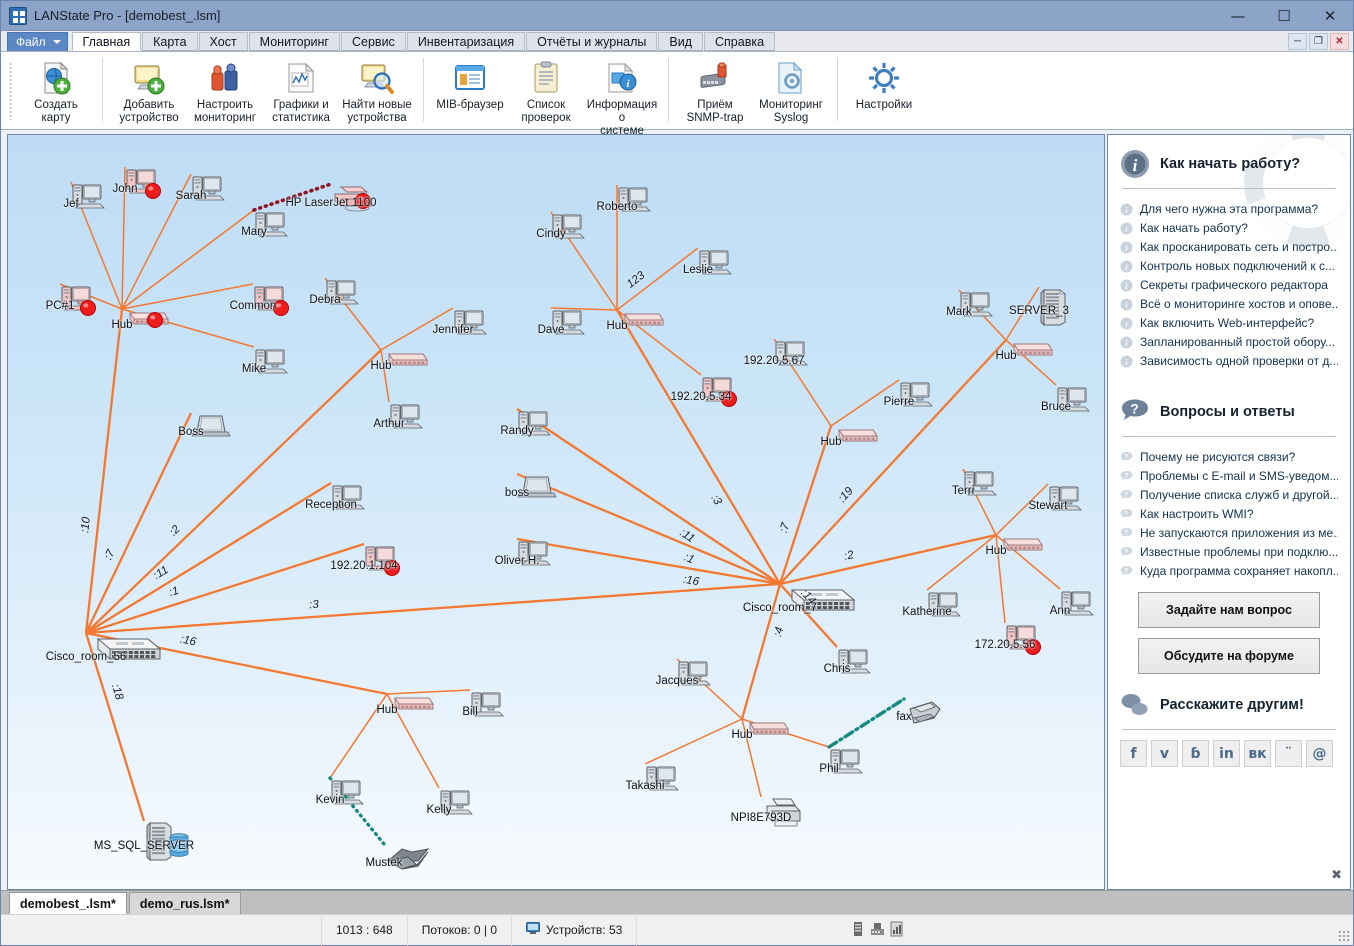  I want to click on ribbon-tab-8: Справка, so click(740, 41).